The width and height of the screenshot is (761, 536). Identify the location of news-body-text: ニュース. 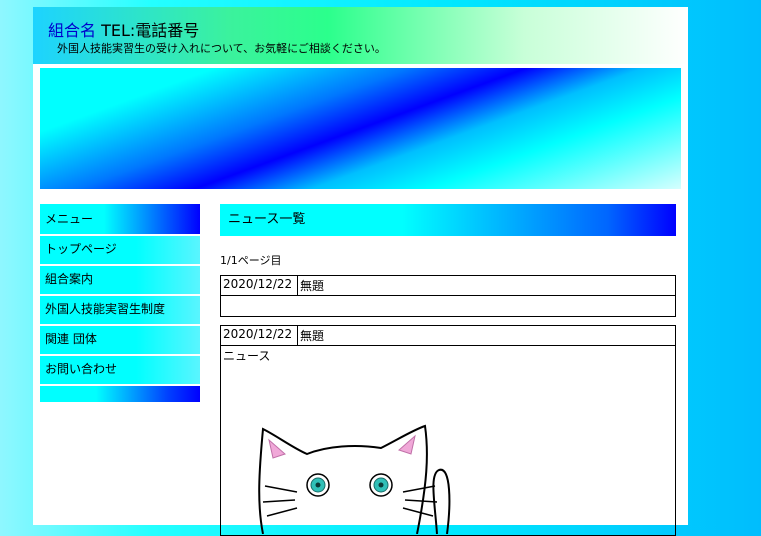
(247, 356).